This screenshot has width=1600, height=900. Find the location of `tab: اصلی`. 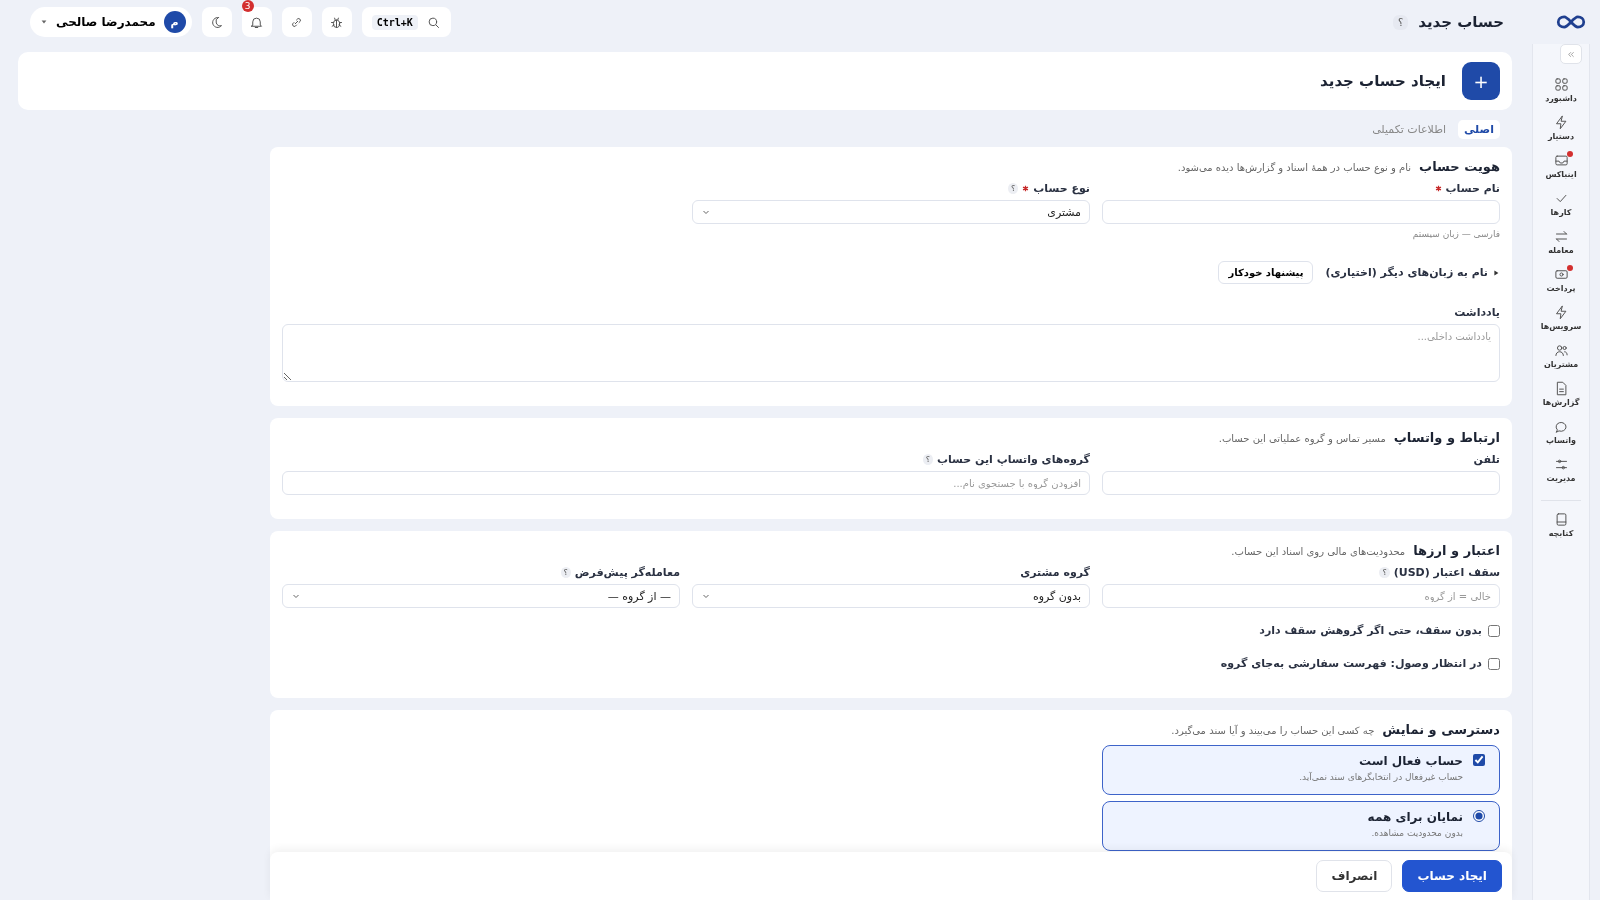

tab: اصلی is located at coordinates (1478, 129).